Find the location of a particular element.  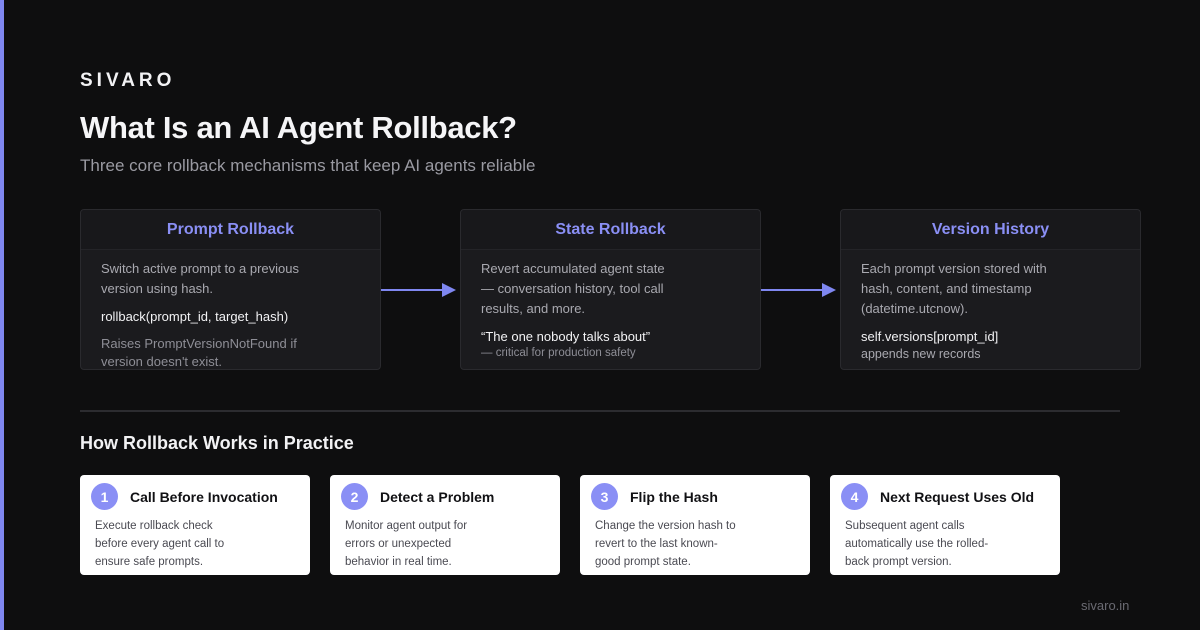

card-header: State Rollback is located at coordinates (610, 230).